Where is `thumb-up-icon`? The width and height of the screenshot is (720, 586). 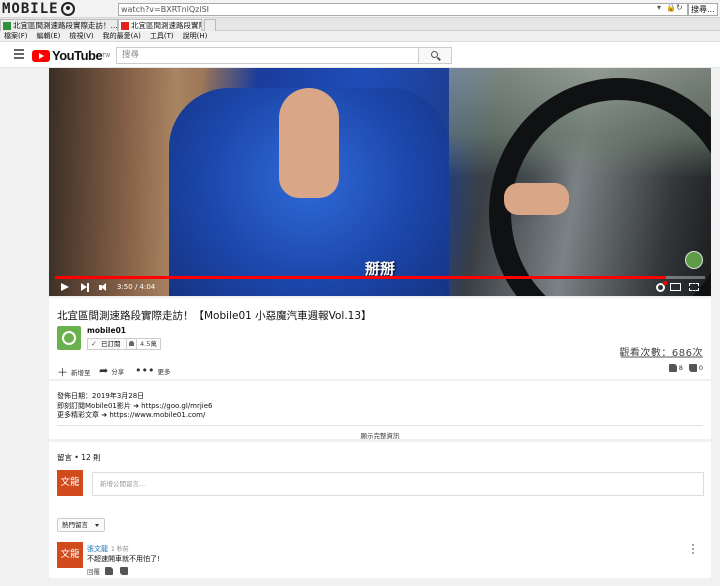 thumb-up-icon is located at coordinates (672, 368).